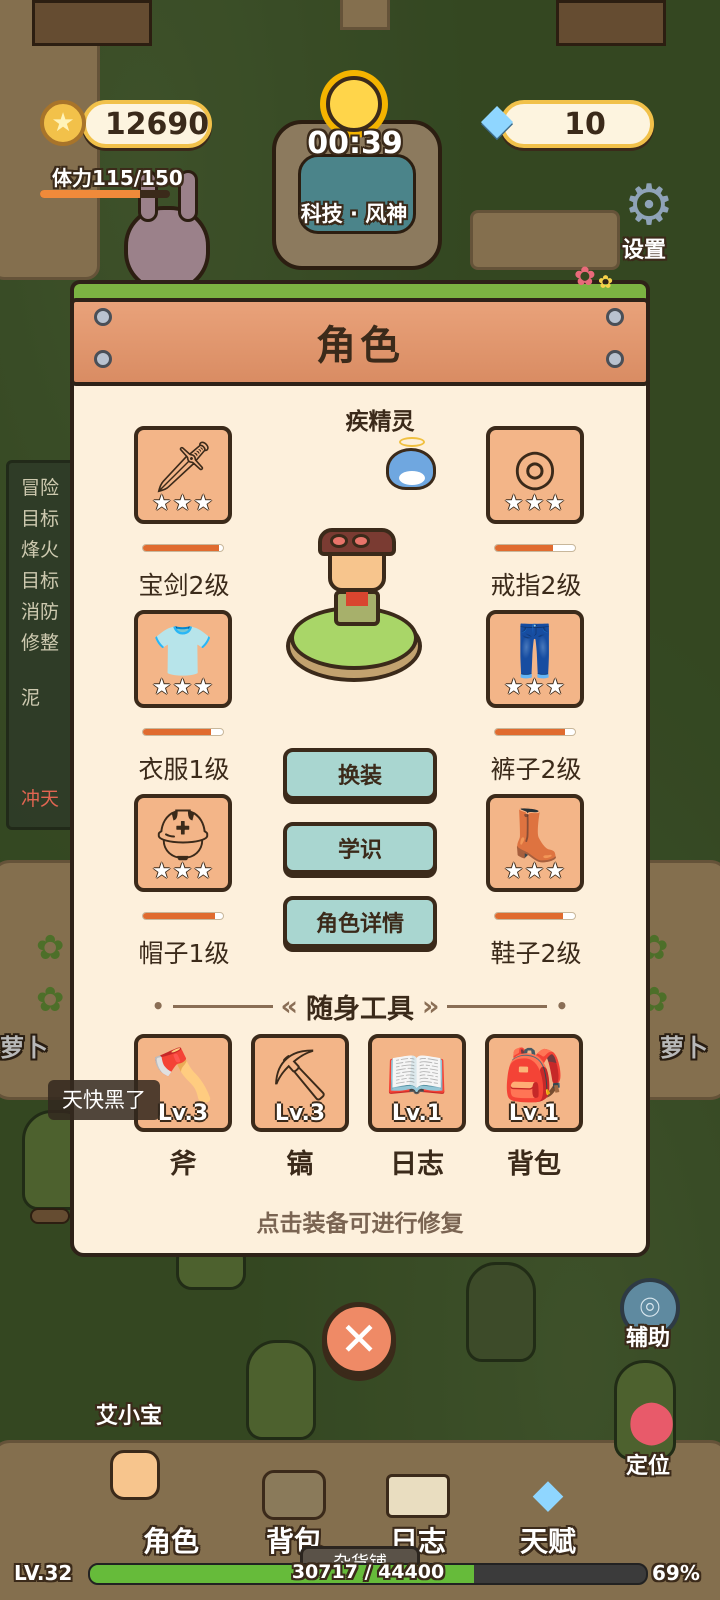 The width and height of the screenshot is (720, 1600). I want to click on tools-section-title: 随身工具, so click(360, 1009).